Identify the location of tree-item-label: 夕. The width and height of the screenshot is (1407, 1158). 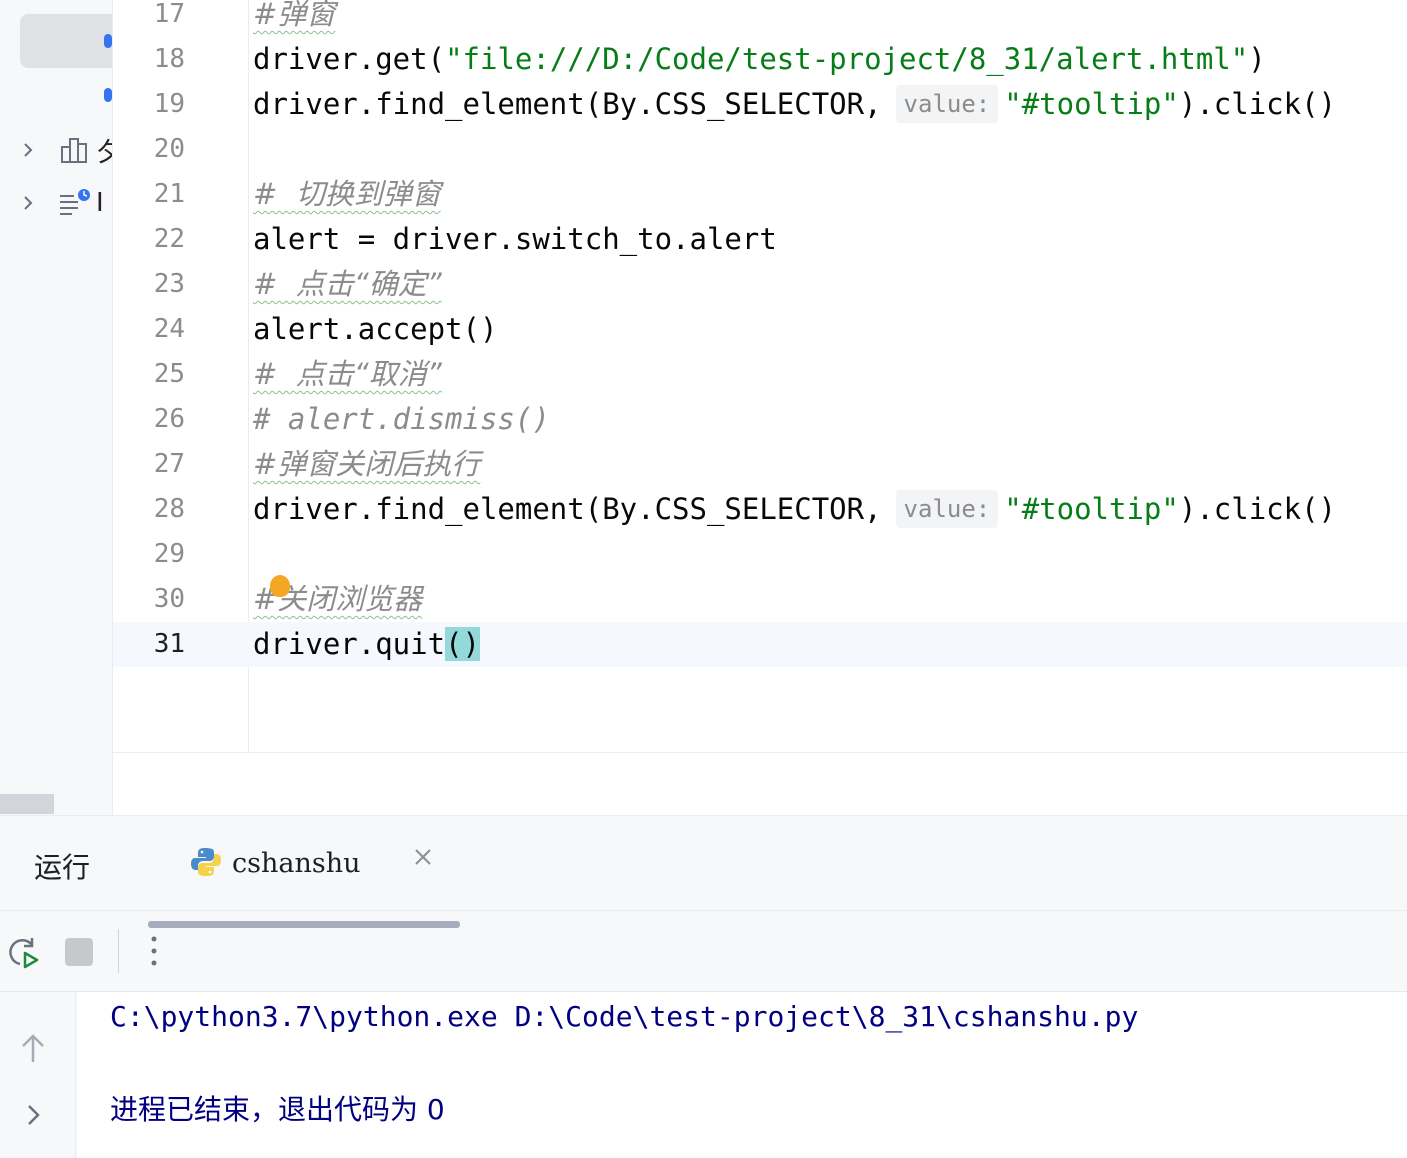
(104, 150).